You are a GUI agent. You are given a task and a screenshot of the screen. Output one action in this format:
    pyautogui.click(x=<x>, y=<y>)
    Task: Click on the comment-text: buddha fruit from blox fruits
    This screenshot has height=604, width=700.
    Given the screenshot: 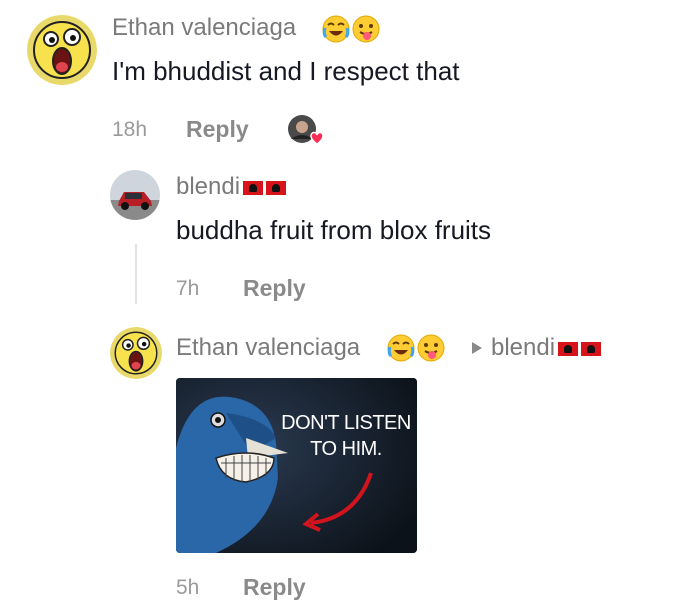 What is the action you would take?
    pyautogui.click(x=334, y=230)
    